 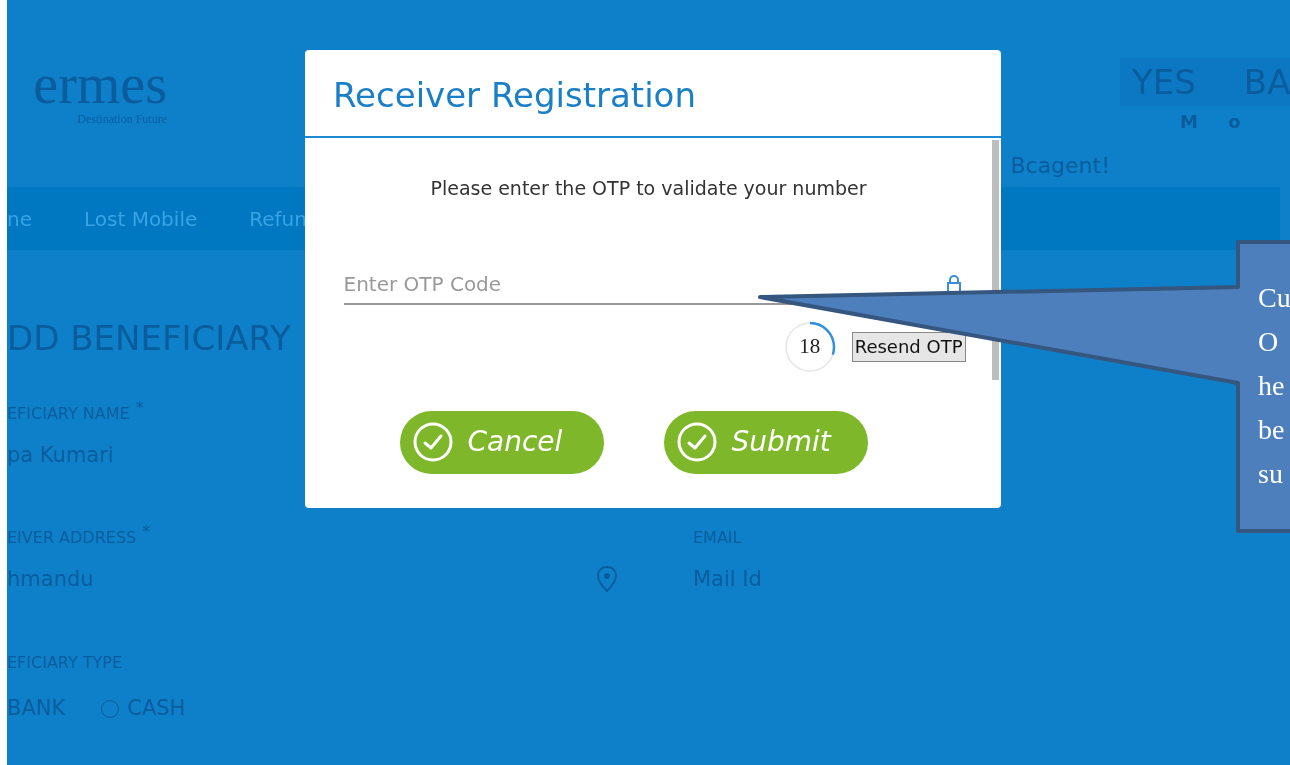 What do you see at coordinates (1271, 386) in the screenshot?
I see `callout-text: he` at bounding box center [1271, 386].